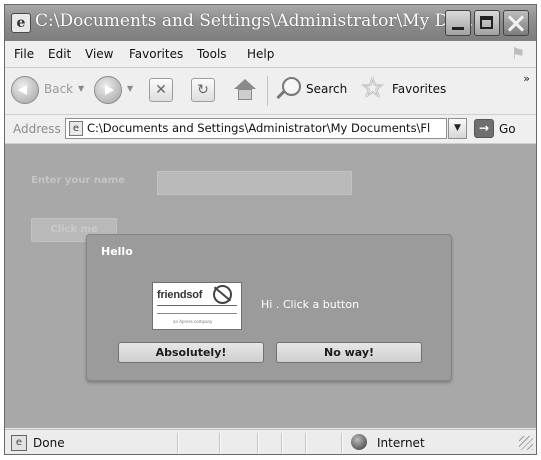 Image resolution: width=541 pixels, height=460 pixels. What do you see at coordinates (507, 129) in the screenshot?
I see `go-label: Go` at bounding box center [507, 129].